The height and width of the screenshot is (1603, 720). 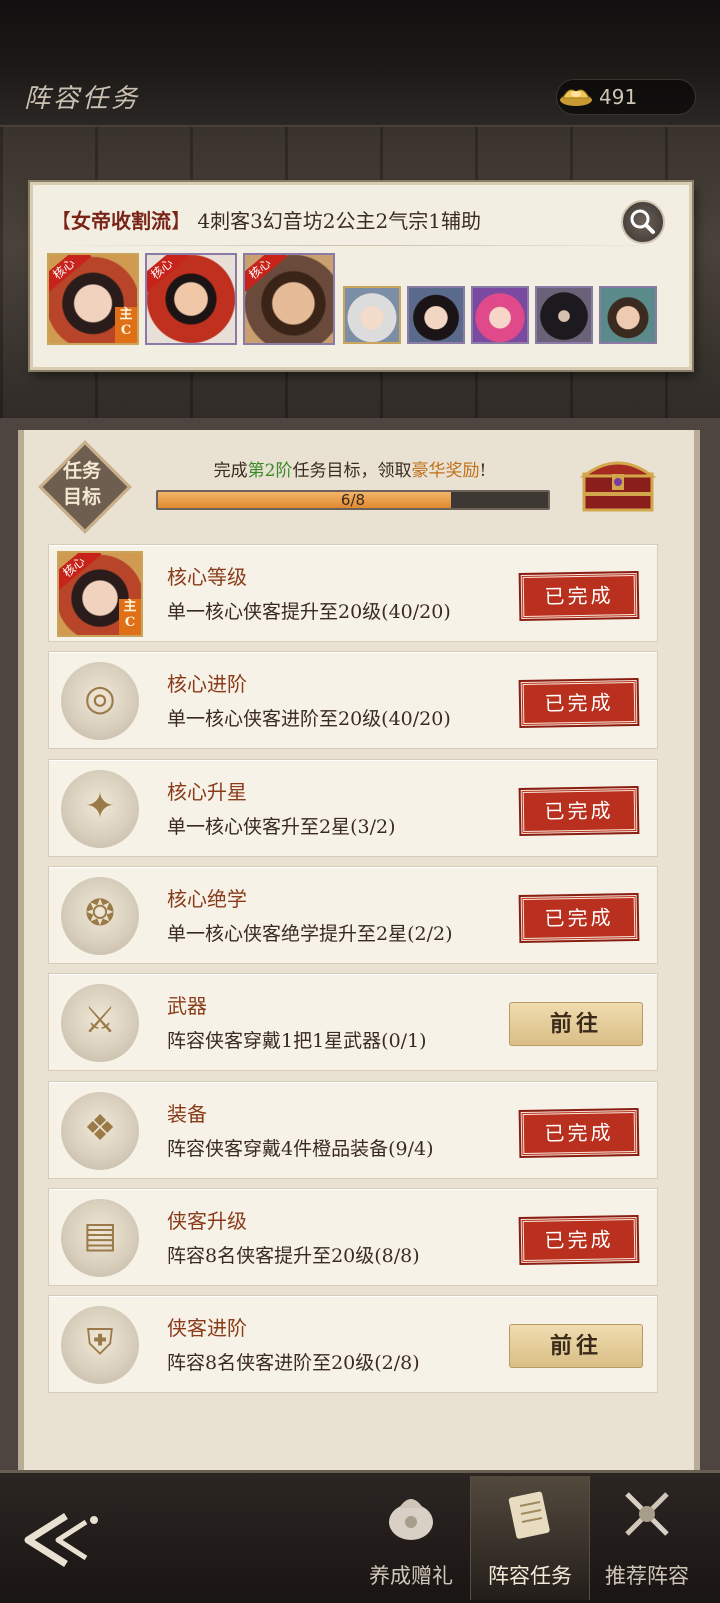 What do you see at coordinates (187, 1113) in the screenshot?
I see `task-title: 装备` at bounding box center [187, 1113].